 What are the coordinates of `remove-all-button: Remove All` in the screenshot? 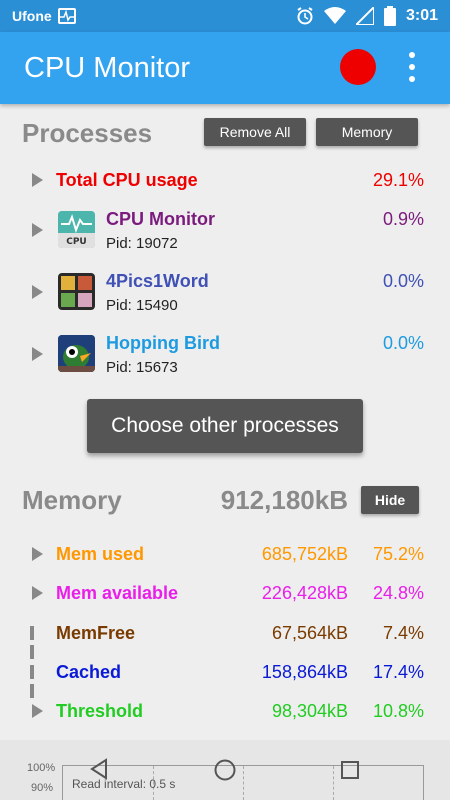 It's located at (255, 132).